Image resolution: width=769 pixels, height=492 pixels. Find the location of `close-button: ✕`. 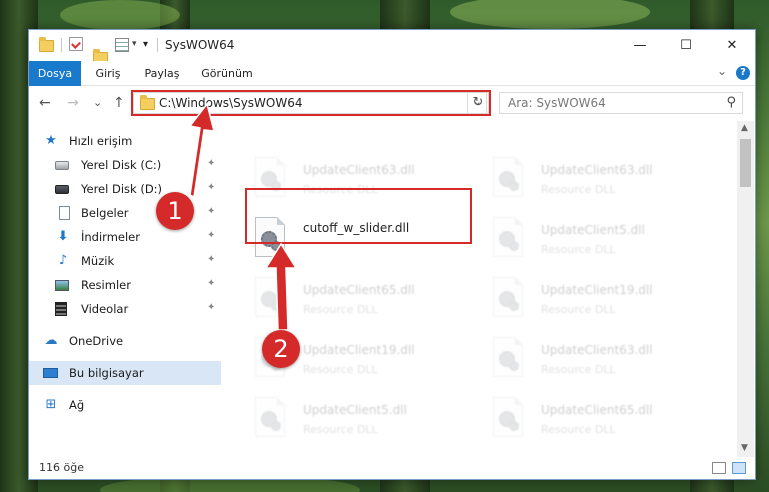

close-button: ✕ is located at coordinates (732, 45).